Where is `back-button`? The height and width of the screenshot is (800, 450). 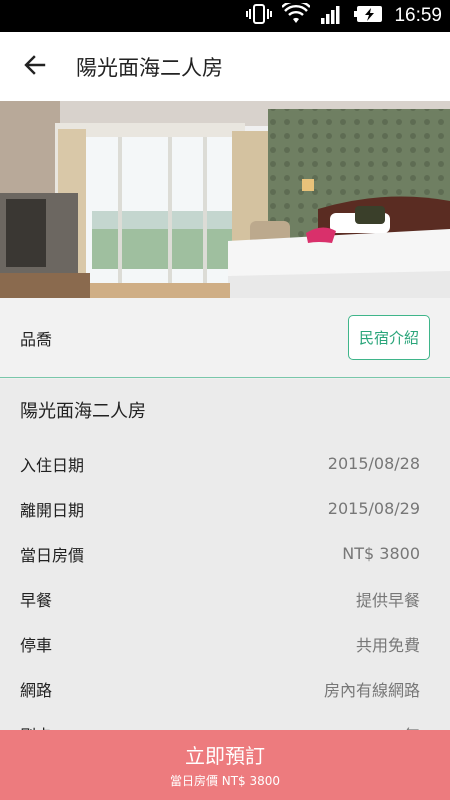
back-button is located at coordinates (35, 66).